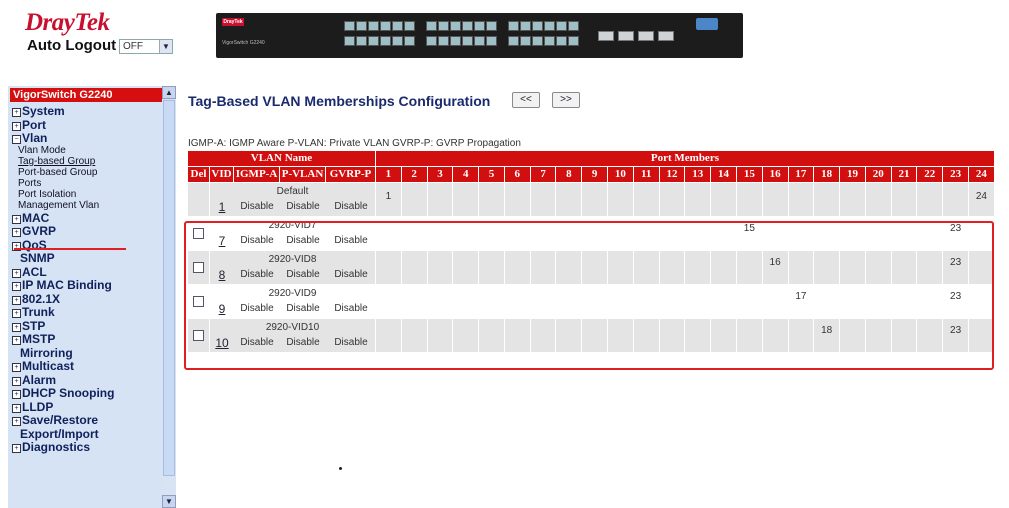 This screenshot has width=1009, height=508. What do you see at coordinates (16, 139) in the screenshot?
I see `collapse-icon: −` at bounding box center [16, 139].